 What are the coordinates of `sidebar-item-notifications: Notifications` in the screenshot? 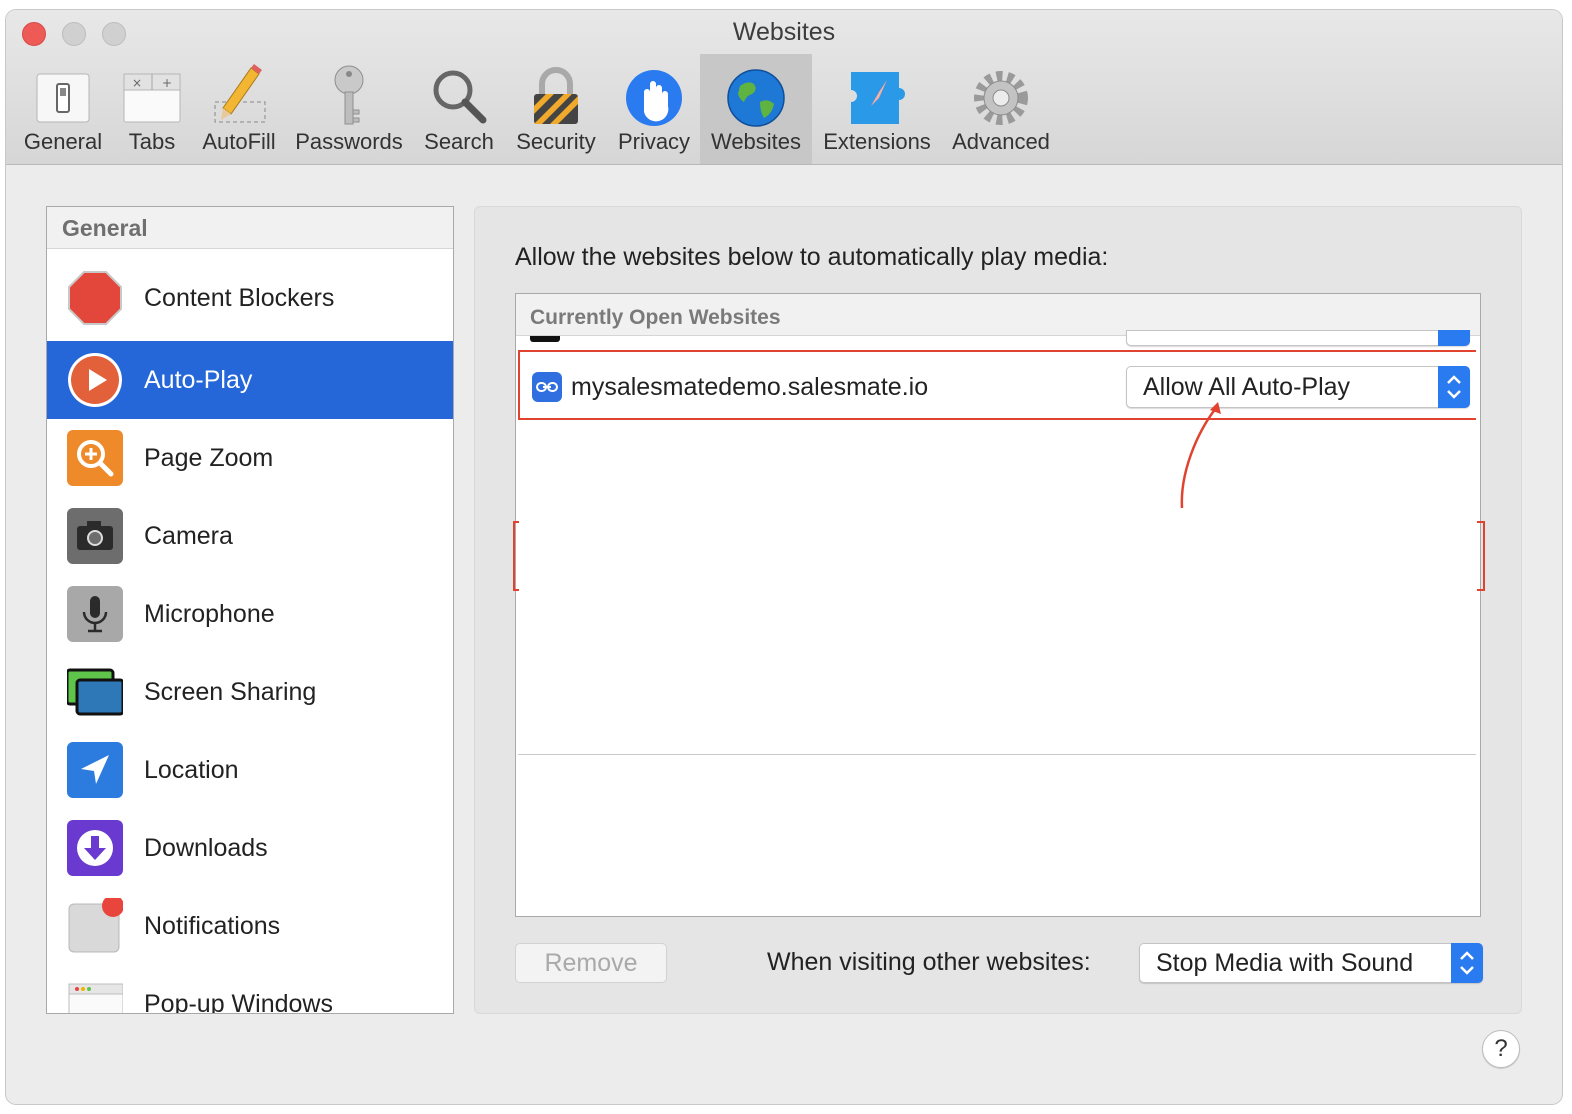 It's located at (250, 926).